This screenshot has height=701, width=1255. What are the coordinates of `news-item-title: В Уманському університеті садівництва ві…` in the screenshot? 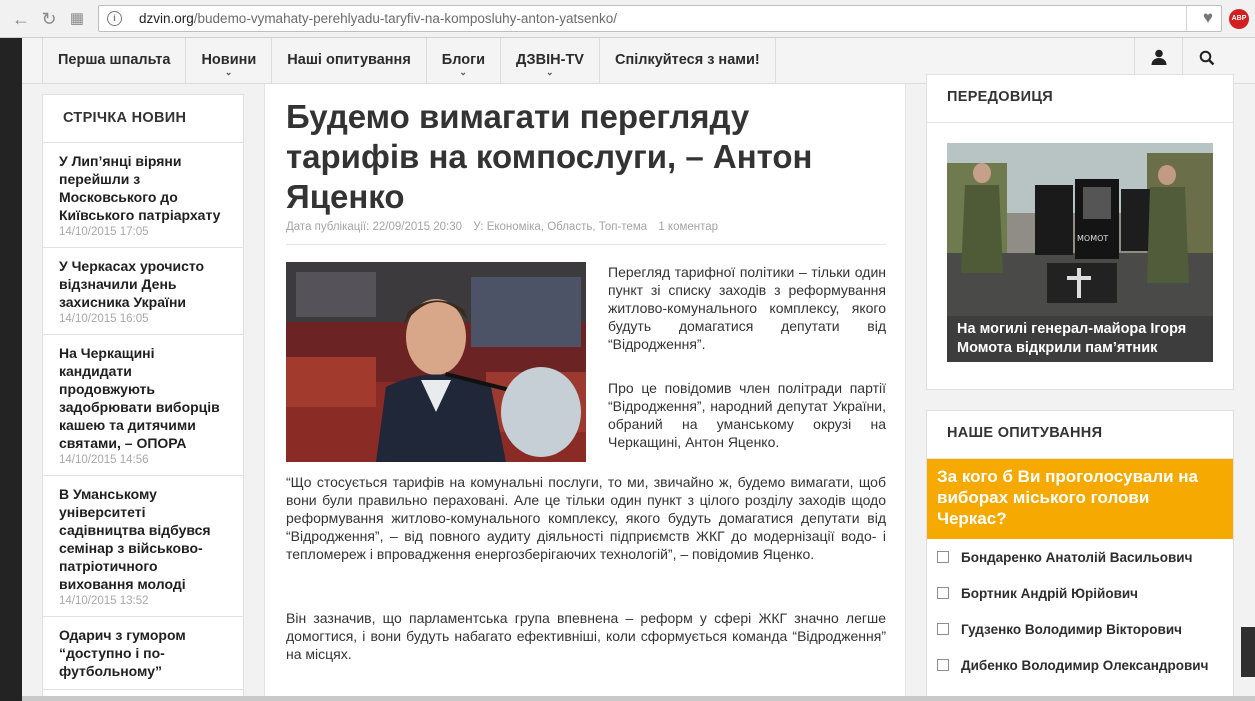 It's located at (145, 539).